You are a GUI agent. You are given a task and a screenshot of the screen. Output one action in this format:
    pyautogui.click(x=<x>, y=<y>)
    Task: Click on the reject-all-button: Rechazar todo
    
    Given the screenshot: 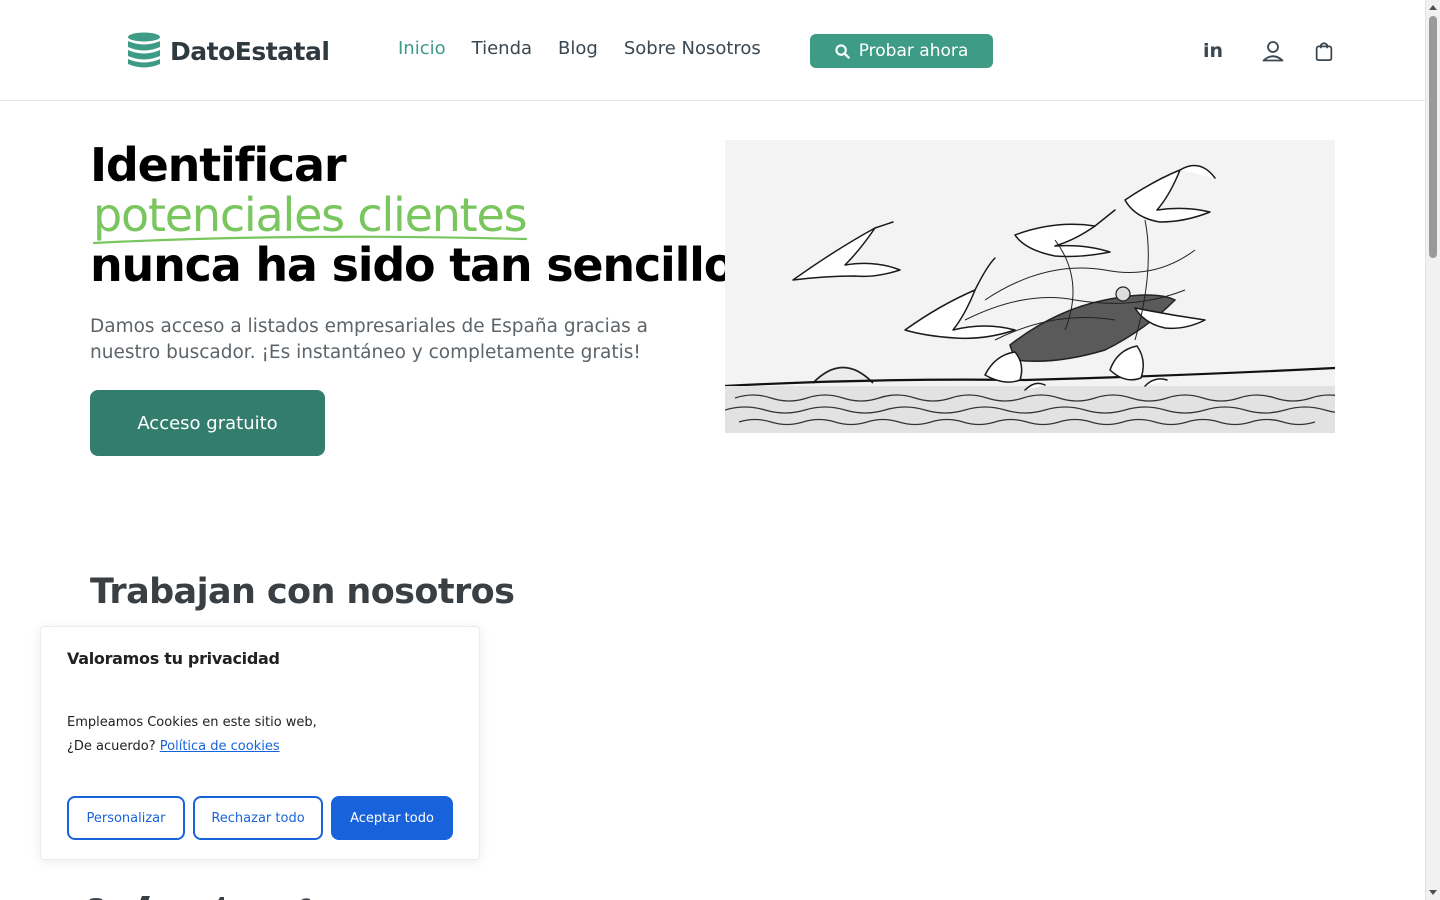 What is the action you would take?
    pyautogui.click(x=258, y=818)
    